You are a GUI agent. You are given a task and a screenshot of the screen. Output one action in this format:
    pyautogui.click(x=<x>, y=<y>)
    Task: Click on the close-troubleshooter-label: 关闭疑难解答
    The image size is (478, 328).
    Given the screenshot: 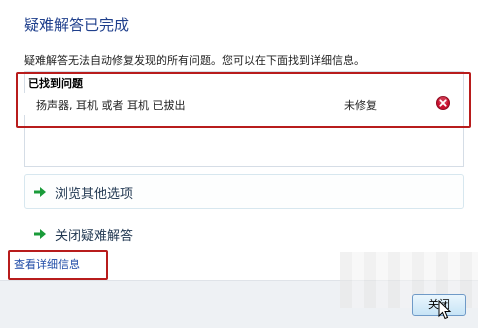 What is the action you would take?
    pyautogui.click(x=94, y=236)
    